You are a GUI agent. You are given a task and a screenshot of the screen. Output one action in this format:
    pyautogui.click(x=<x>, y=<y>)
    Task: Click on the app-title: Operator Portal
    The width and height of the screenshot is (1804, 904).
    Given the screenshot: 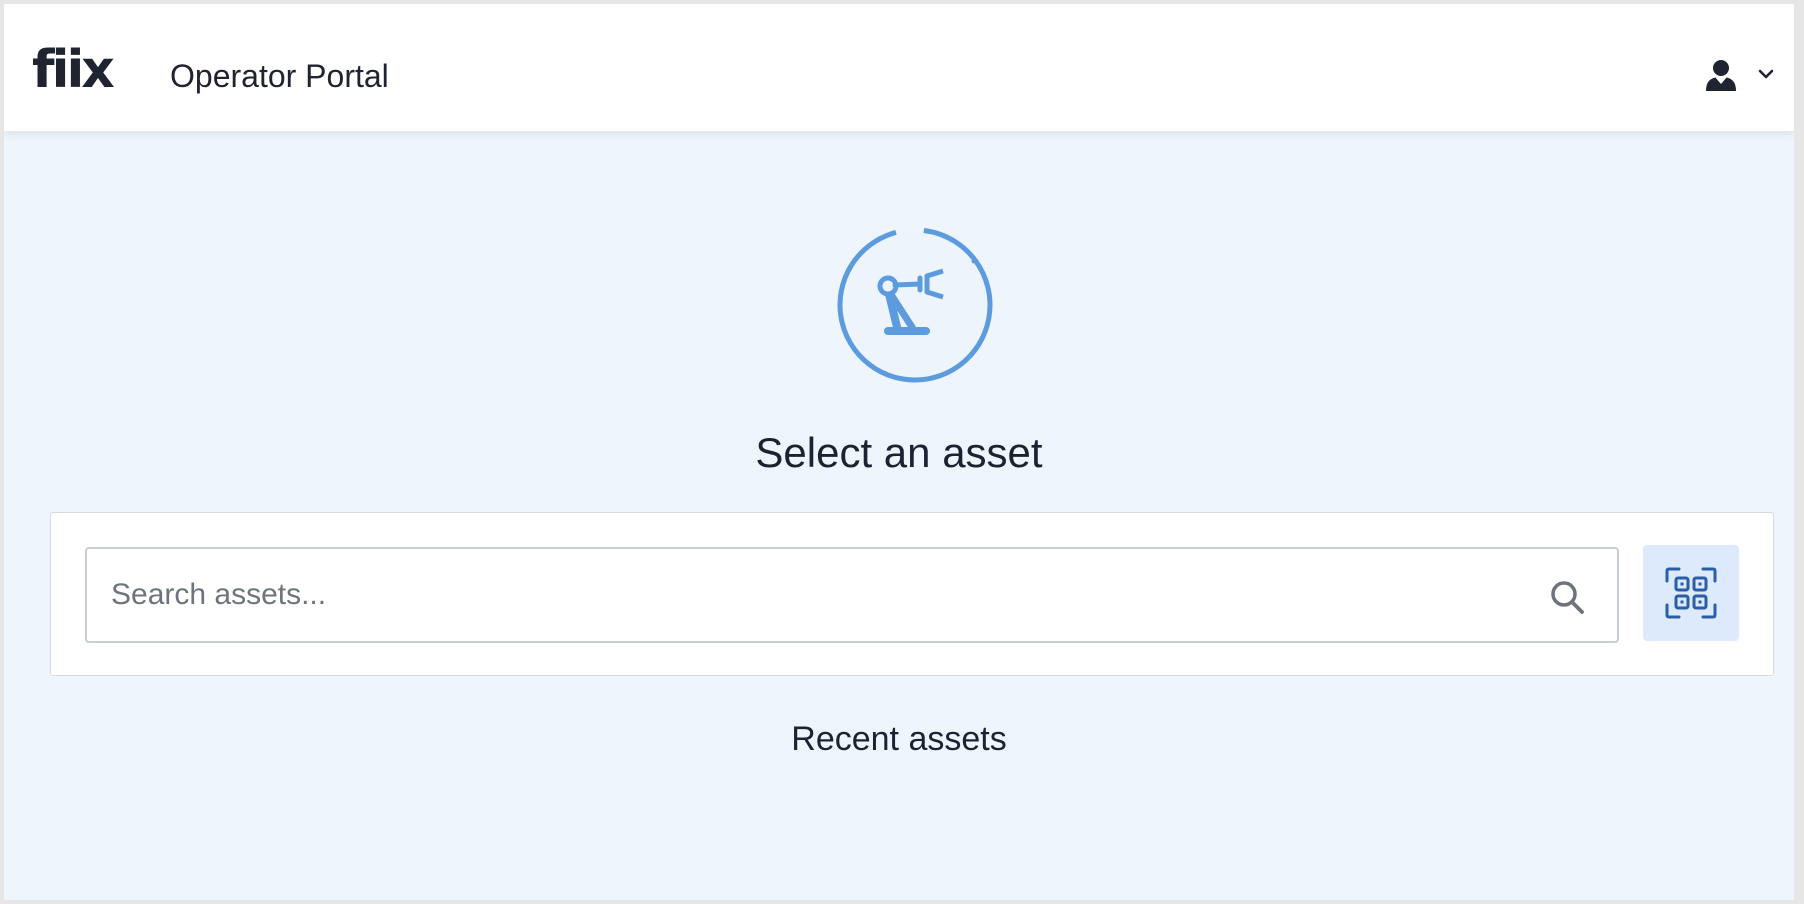 What is the action you would take?
    pyautogui.click(x=279, y=76)
    